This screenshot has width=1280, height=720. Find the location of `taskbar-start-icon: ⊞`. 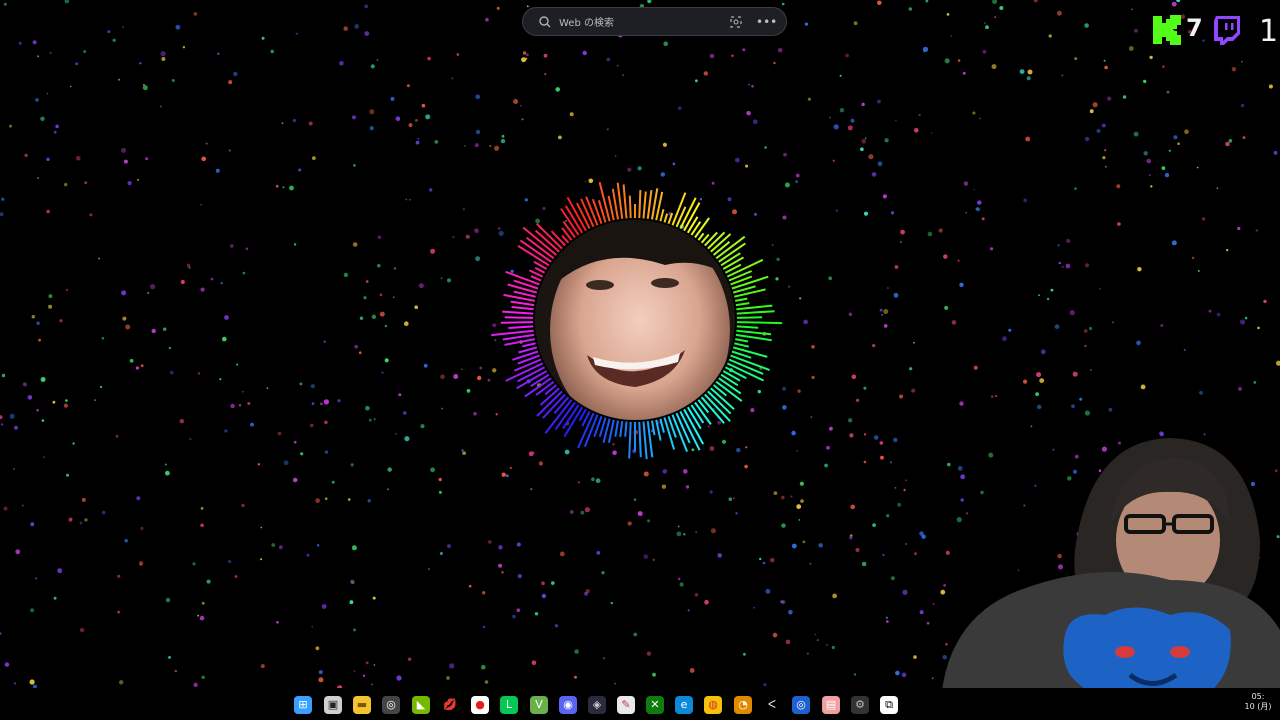

taskbar-start-icon: ⊞ is located at coordinates (303, 705).